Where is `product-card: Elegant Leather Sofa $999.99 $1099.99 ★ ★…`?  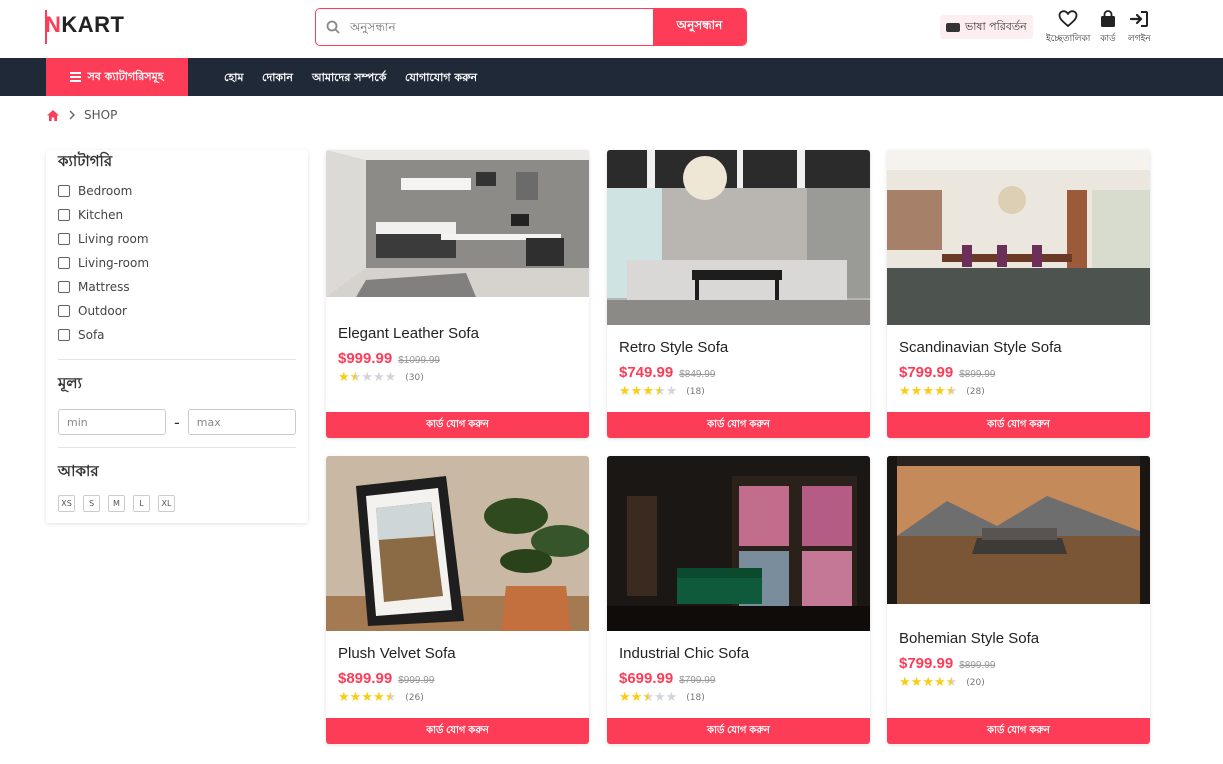 product-card: Elegant Leather Sofa $999.99 $1099.99 ★ ★… is located at coordinates (457, 294).